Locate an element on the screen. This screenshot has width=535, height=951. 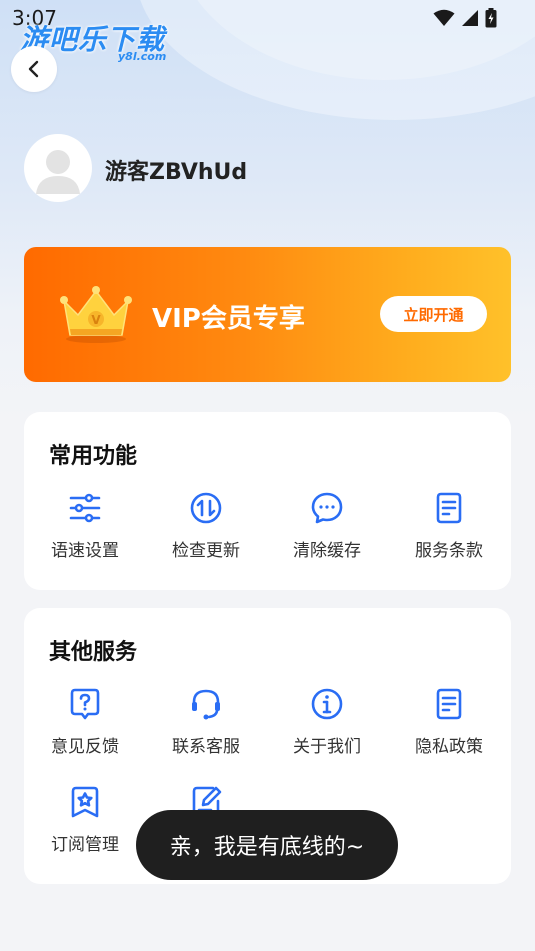
menu-item-subscription-management: 订阅管理 is located at coordinates (85, 819).